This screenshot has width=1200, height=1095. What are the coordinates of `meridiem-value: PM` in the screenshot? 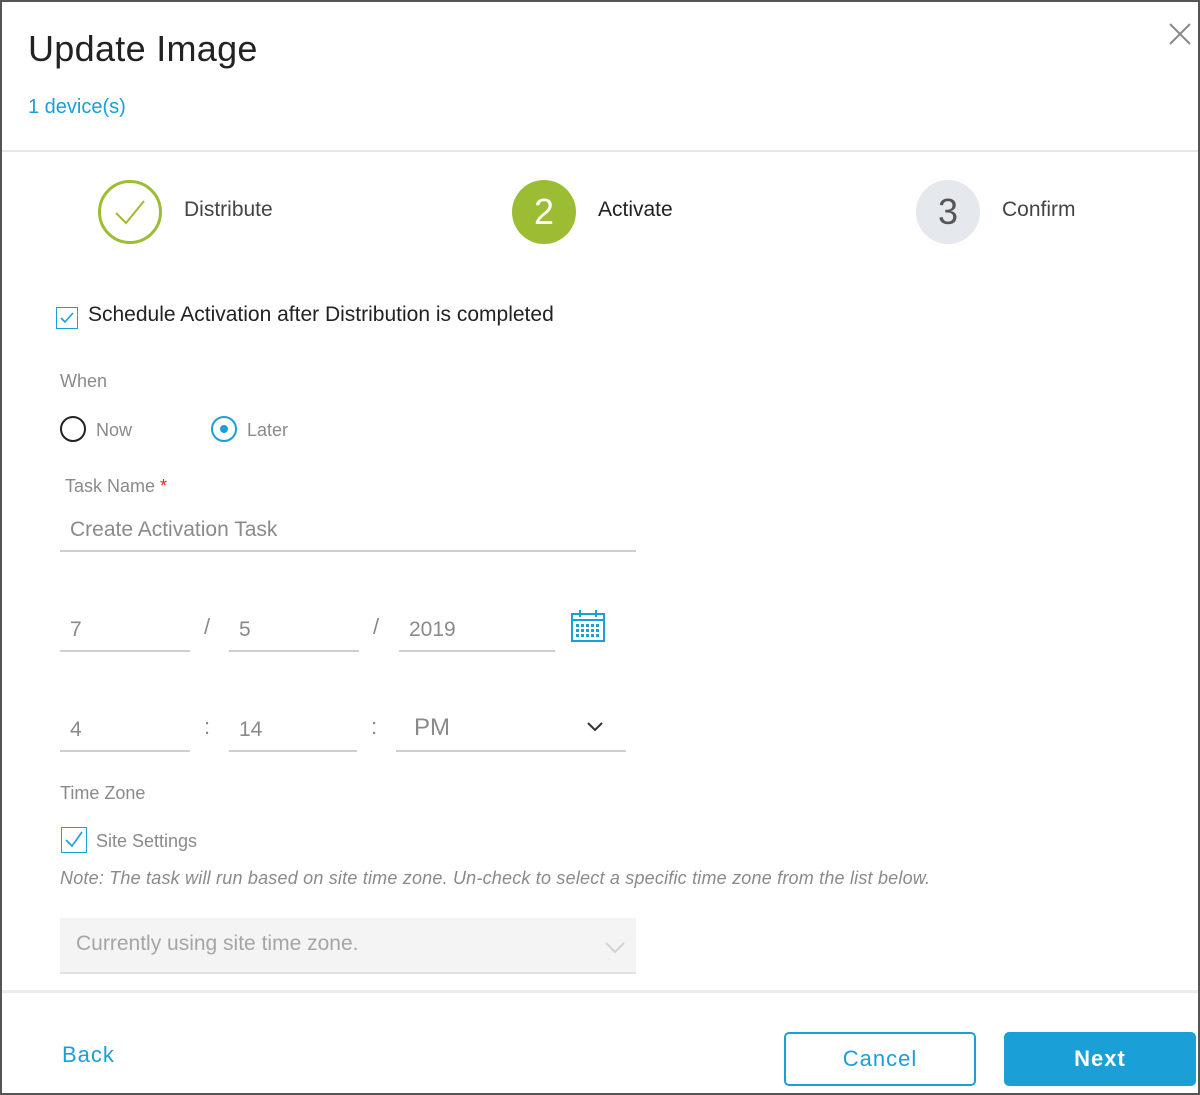 It's located at (432, 727).